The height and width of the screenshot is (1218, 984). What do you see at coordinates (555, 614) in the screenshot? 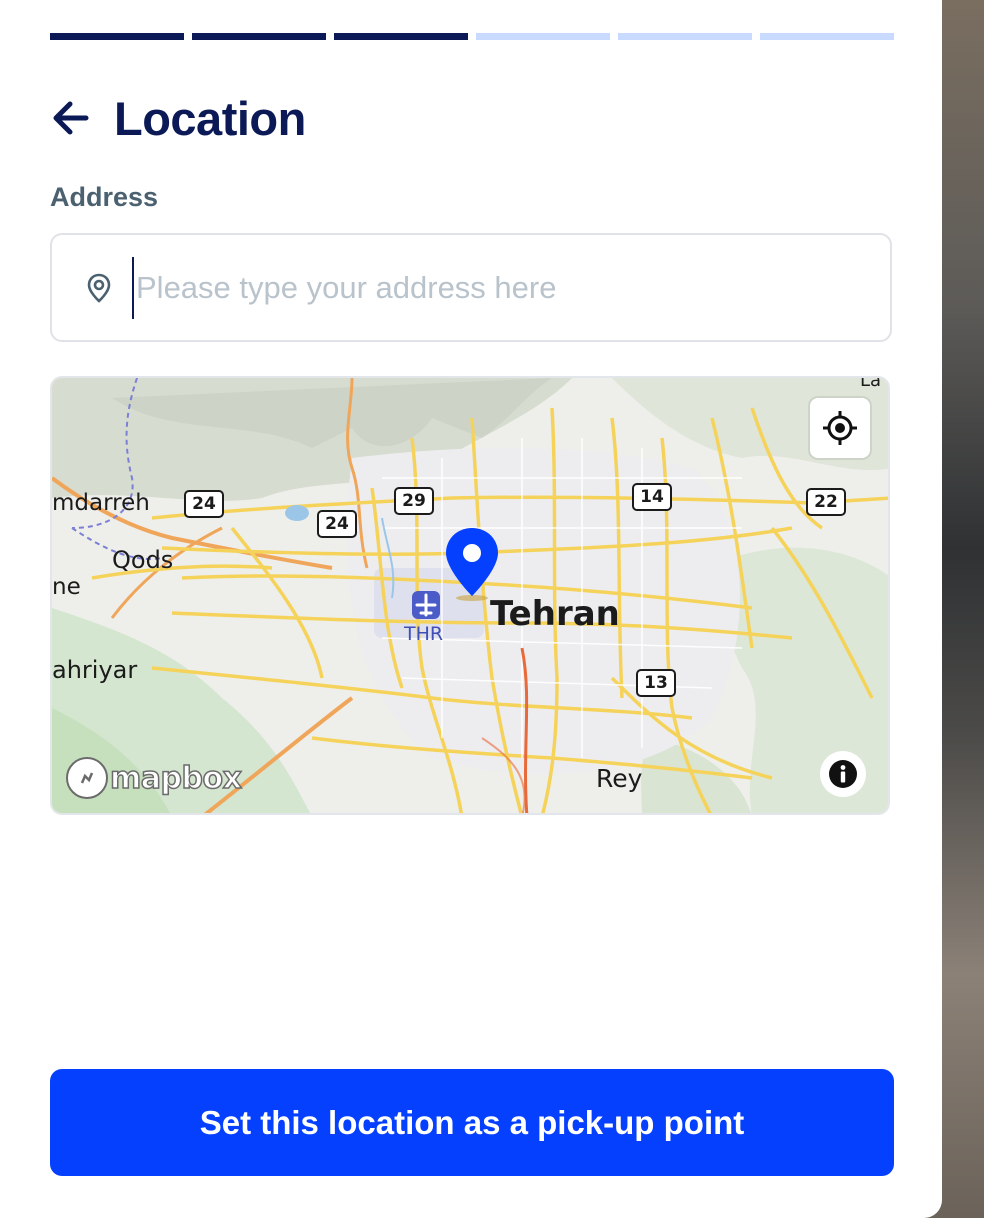
I see `map-label-tehran: Tehran` at bounding box center [555, 614].